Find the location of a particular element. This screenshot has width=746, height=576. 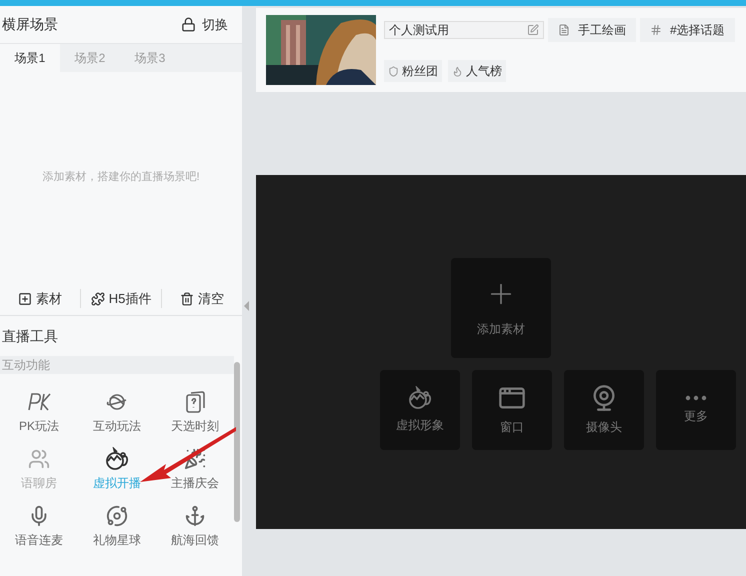

add-source-card: 添加素材 is located at coordinates (501, 308).